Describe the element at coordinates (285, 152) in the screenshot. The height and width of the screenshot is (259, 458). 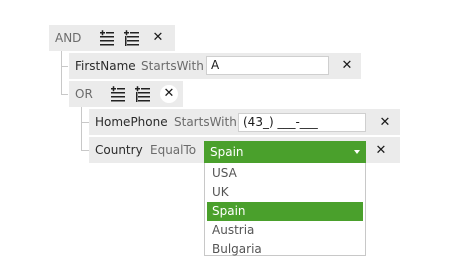
I see `country-select: Spain` at that location.